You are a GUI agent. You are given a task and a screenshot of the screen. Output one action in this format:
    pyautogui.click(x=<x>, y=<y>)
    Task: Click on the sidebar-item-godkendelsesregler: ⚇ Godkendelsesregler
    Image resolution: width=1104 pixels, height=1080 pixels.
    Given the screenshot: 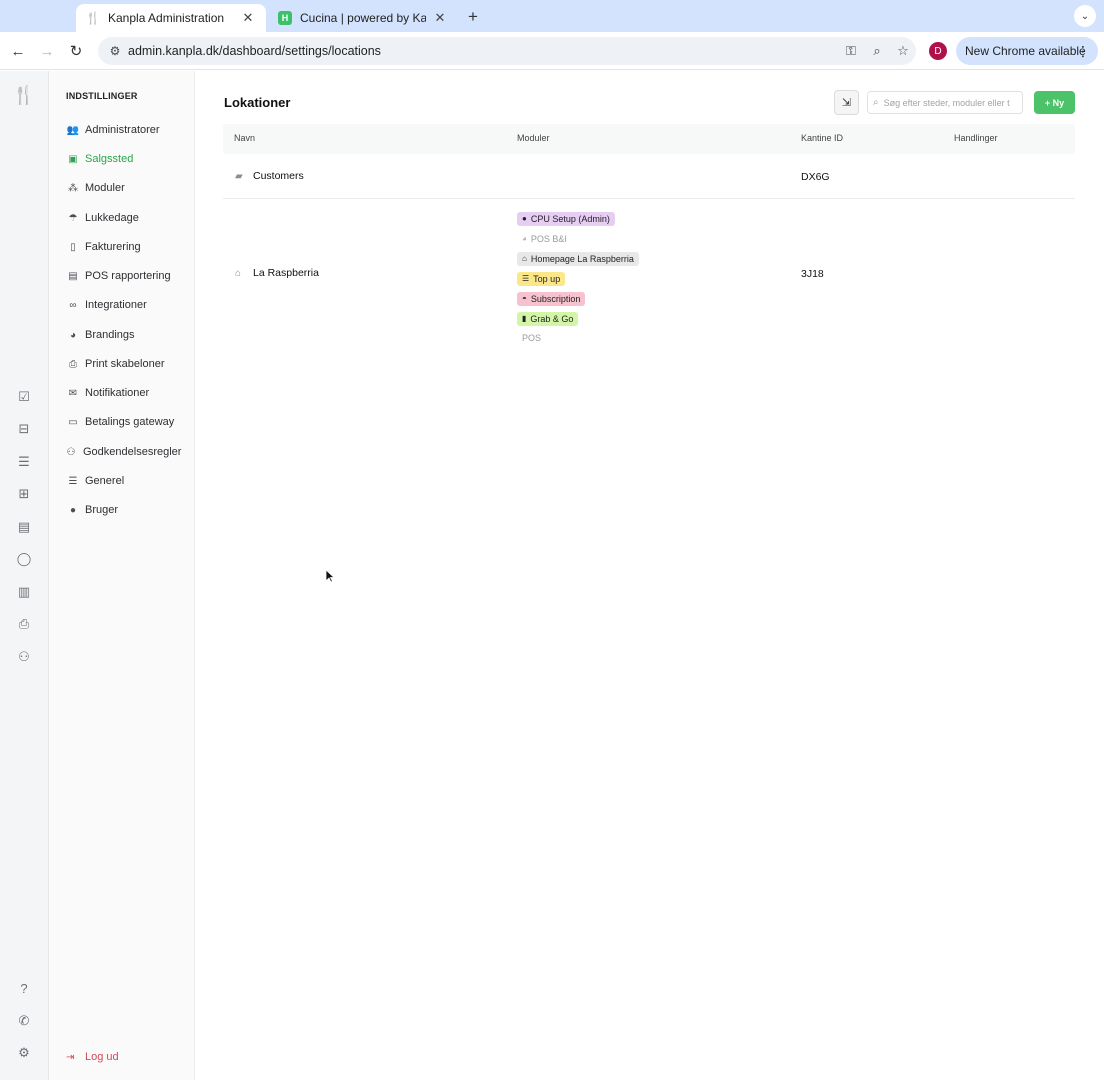 What is the action you would take?
    pyautogui.click(x=126, y=452)
    